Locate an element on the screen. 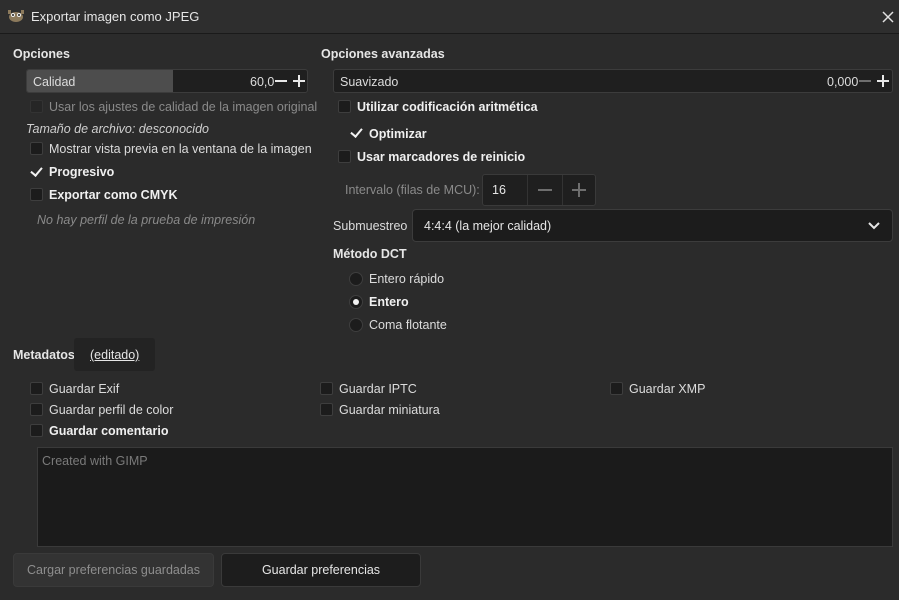 The width and height of the screenshot is (899, 600). smoothing-value: 0,000 is located at coordinates (842, 82).